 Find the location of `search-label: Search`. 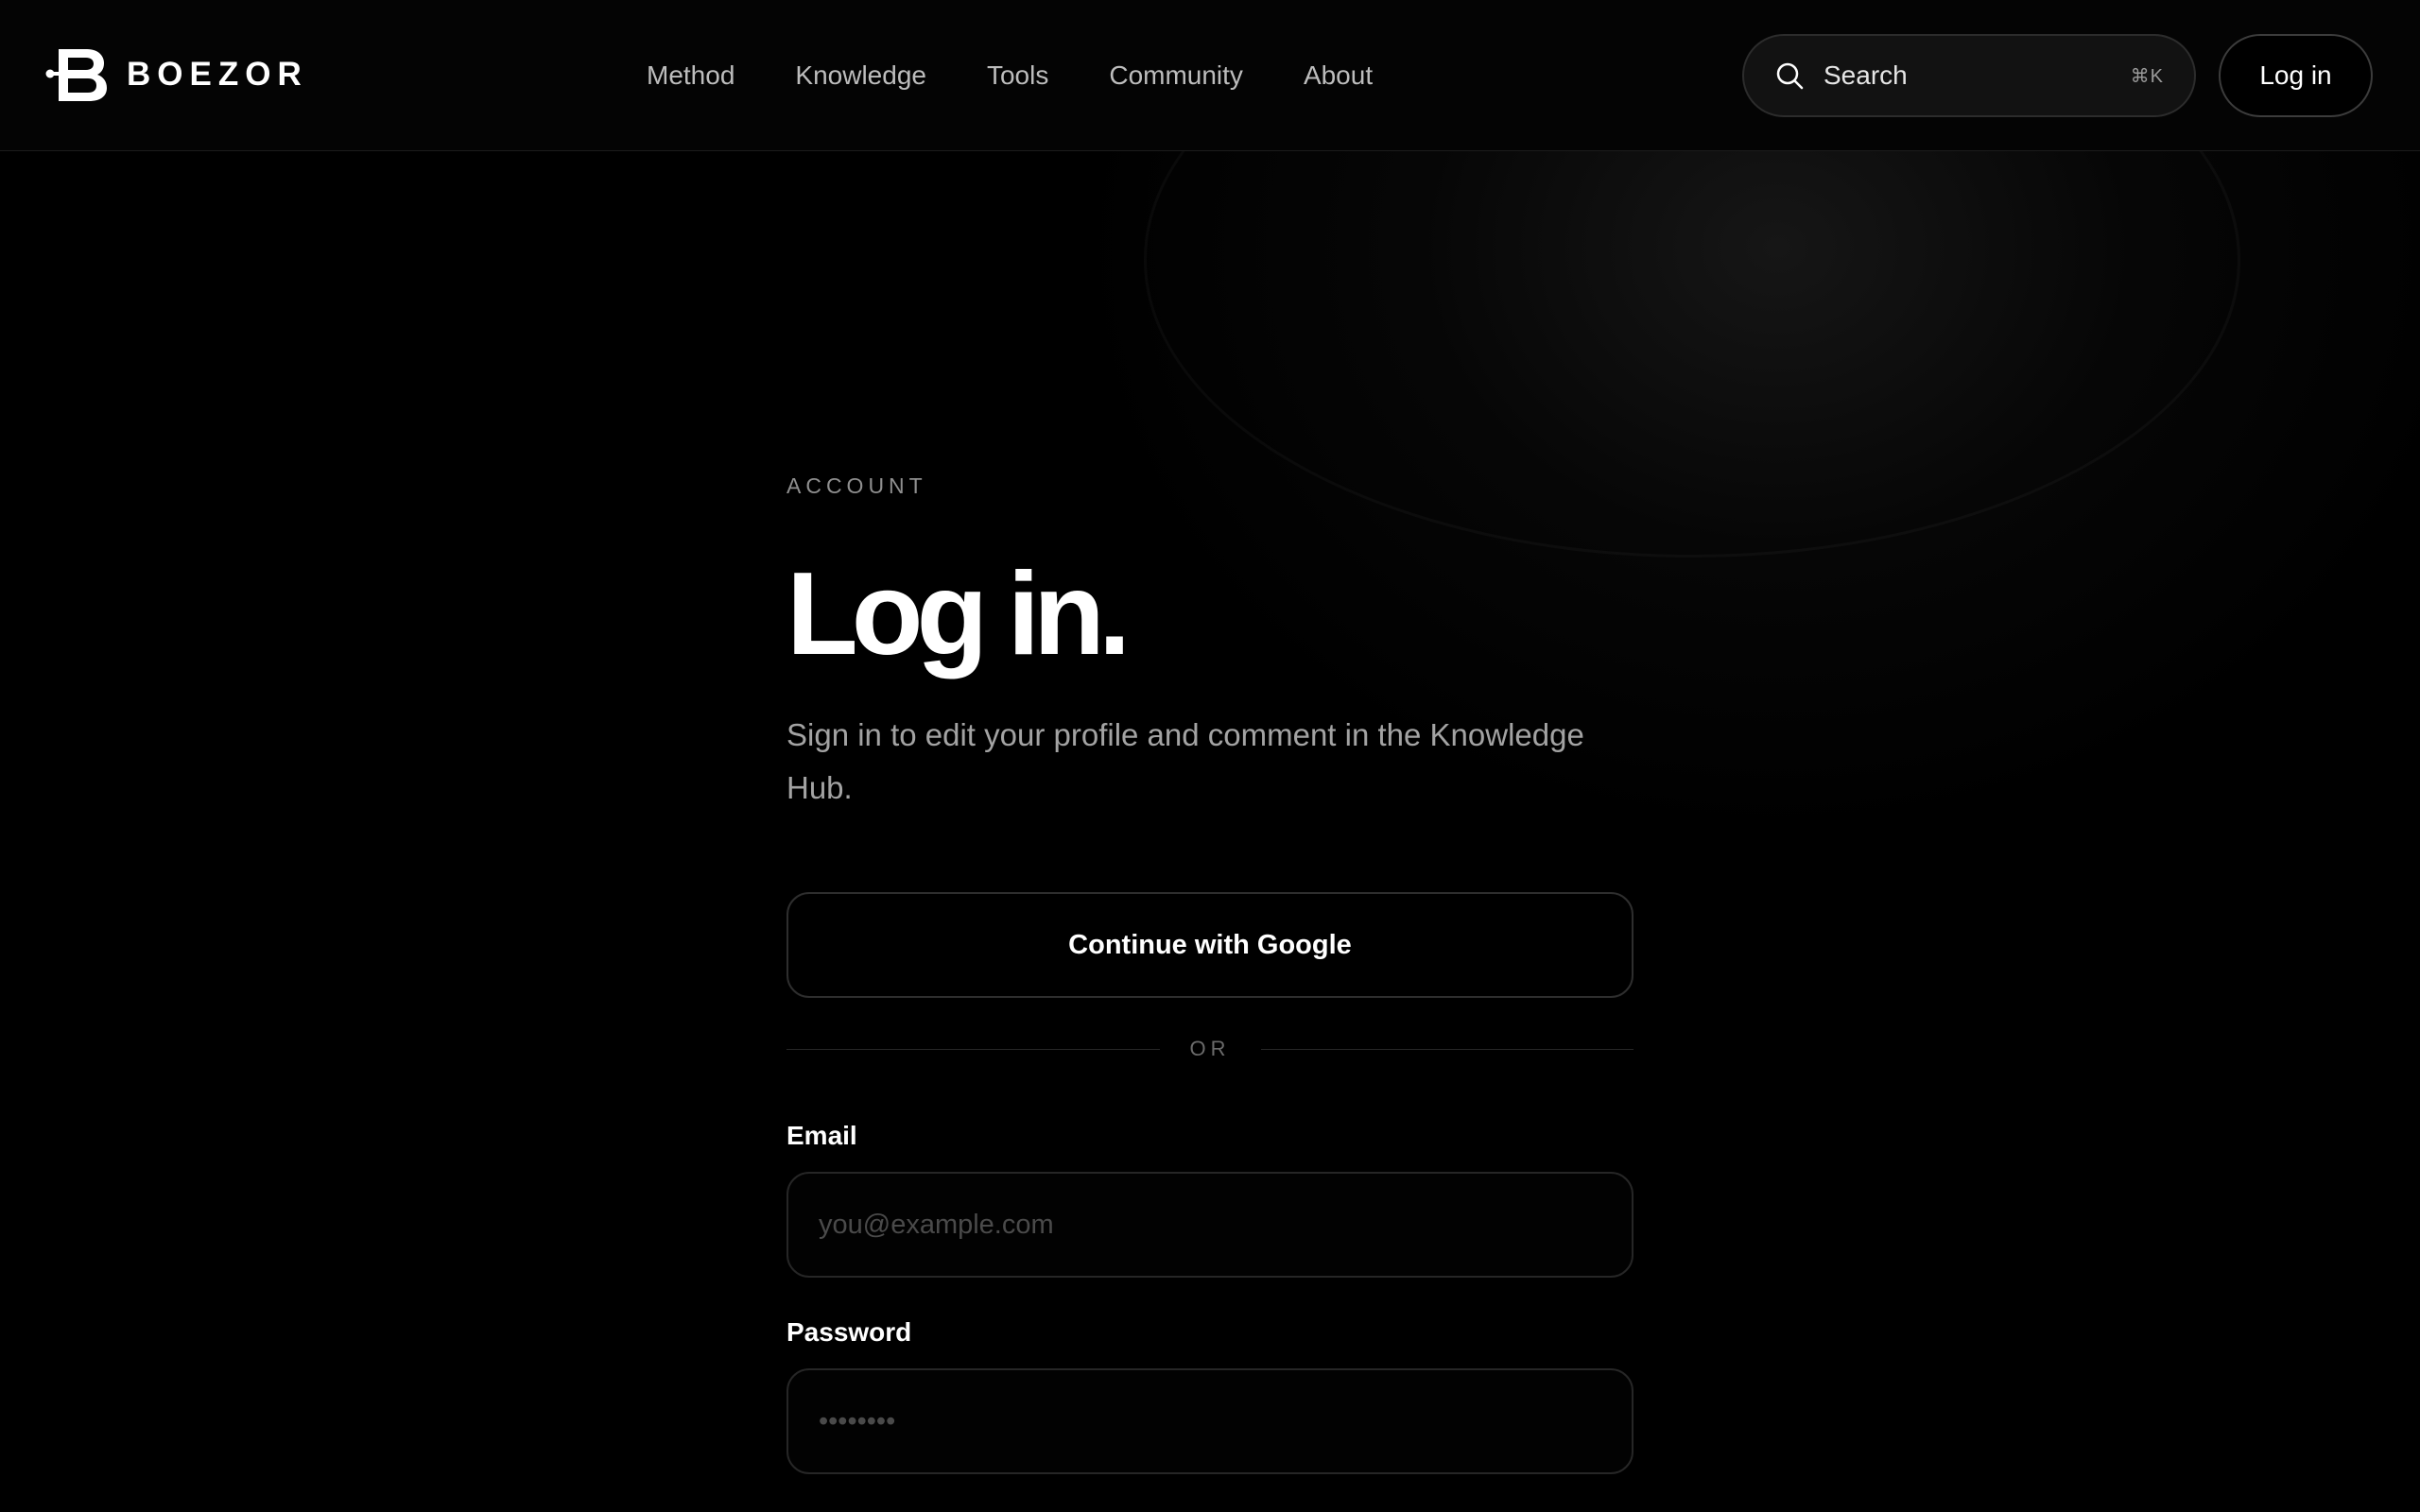

search-label: Search is located at coordinates (1866, 75).